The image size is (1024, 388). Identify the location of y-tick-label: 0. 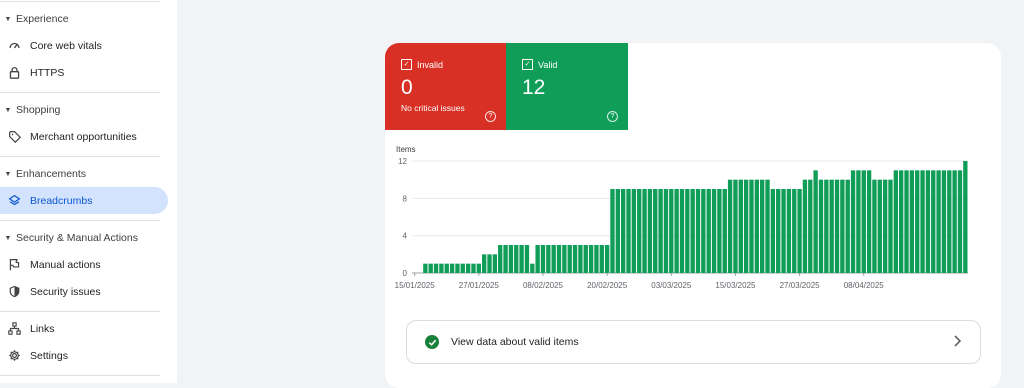
(405, 273).